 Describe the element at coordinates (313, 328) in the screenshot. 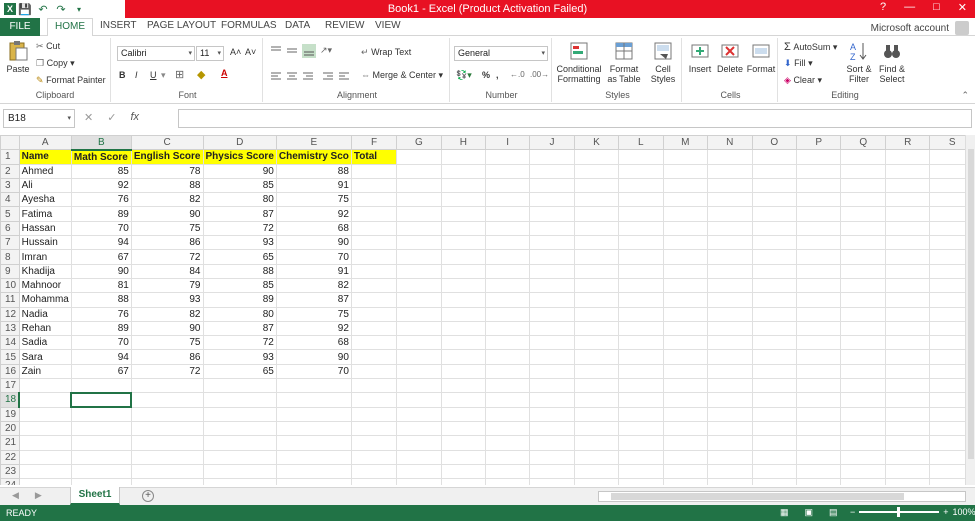

I see `cell-E13: 92` at that location.